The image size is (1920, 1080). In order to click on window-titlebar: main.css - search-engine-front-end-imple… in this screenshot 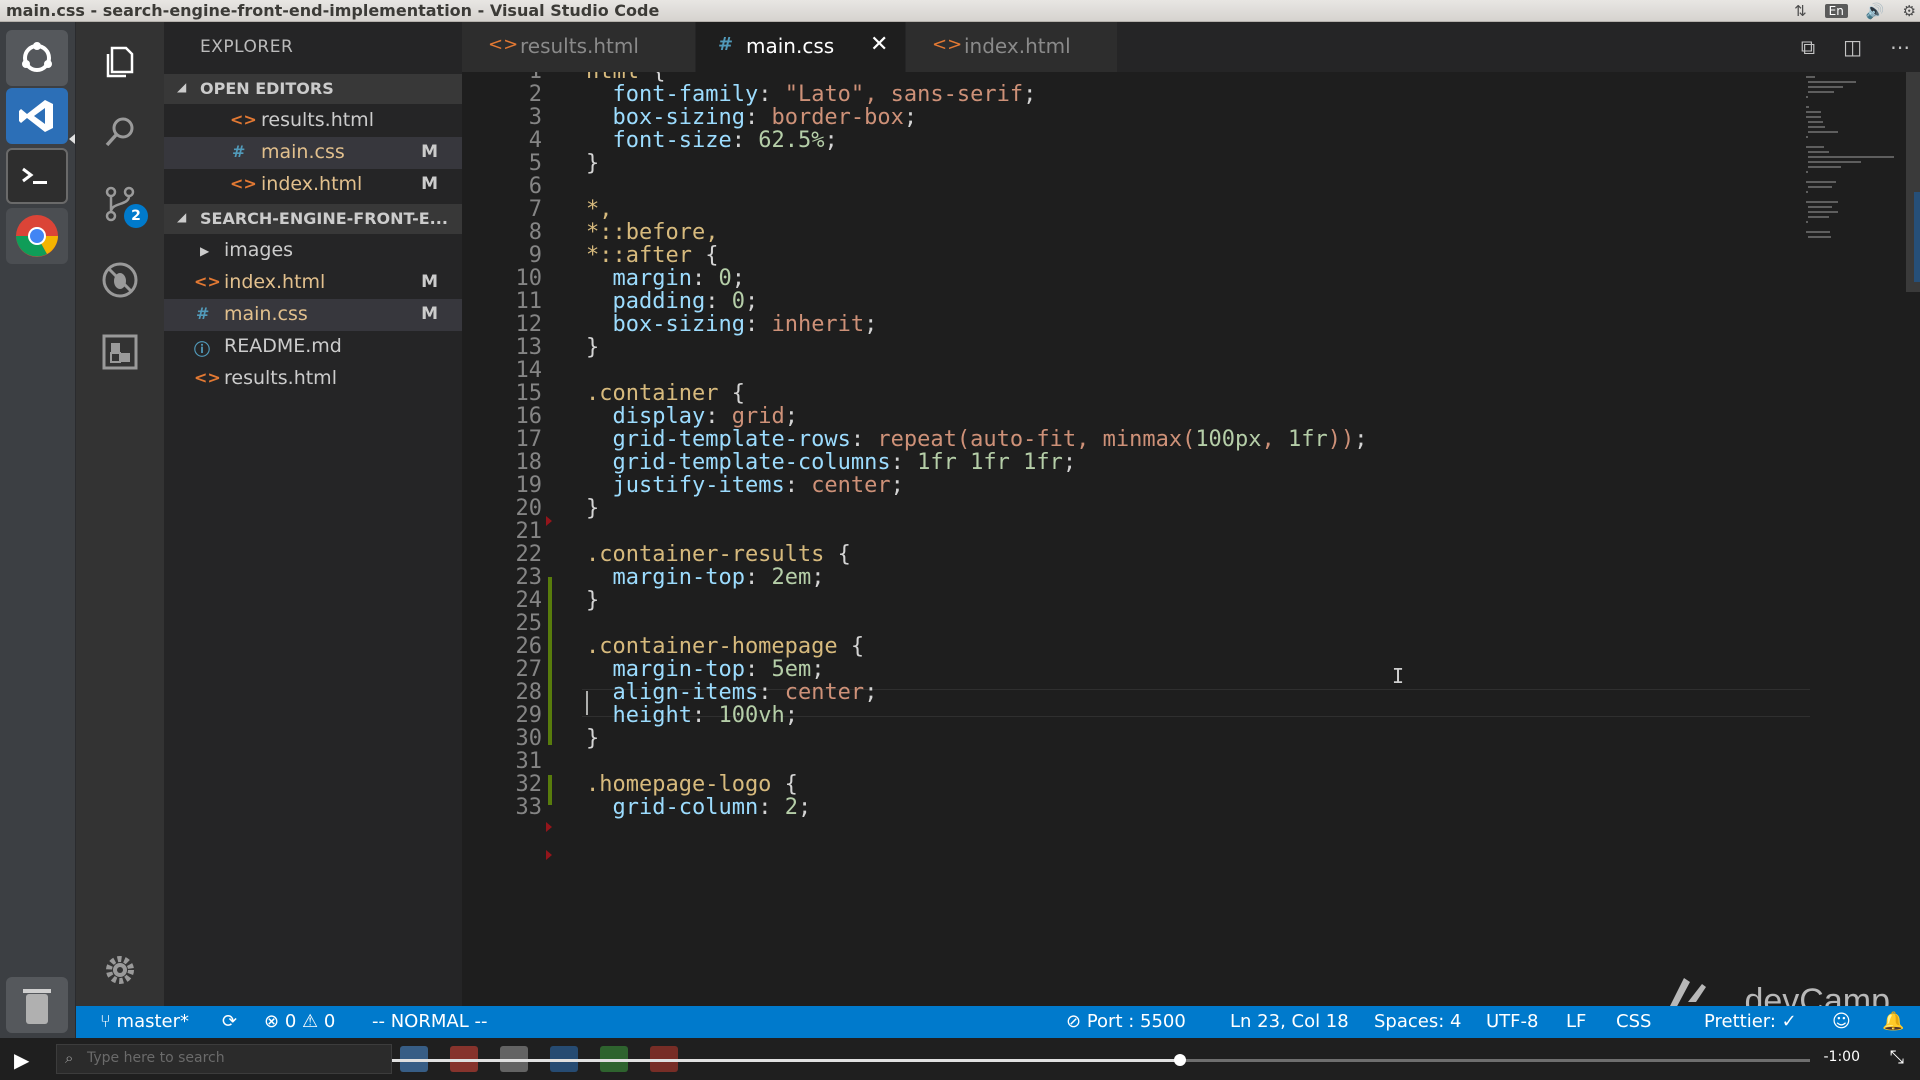, I will do `click(960, 11)`.